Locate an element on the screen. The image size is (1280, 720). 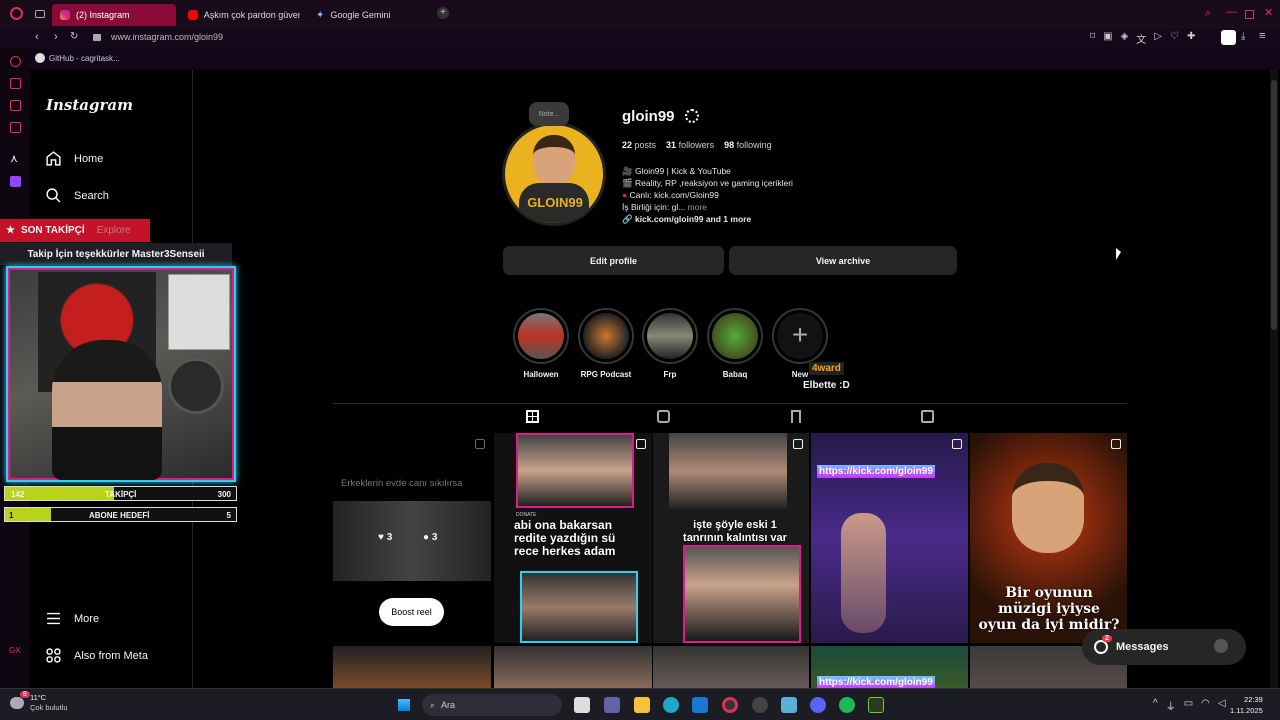
following-stat: 98 following is located at coordinates (748, 145).